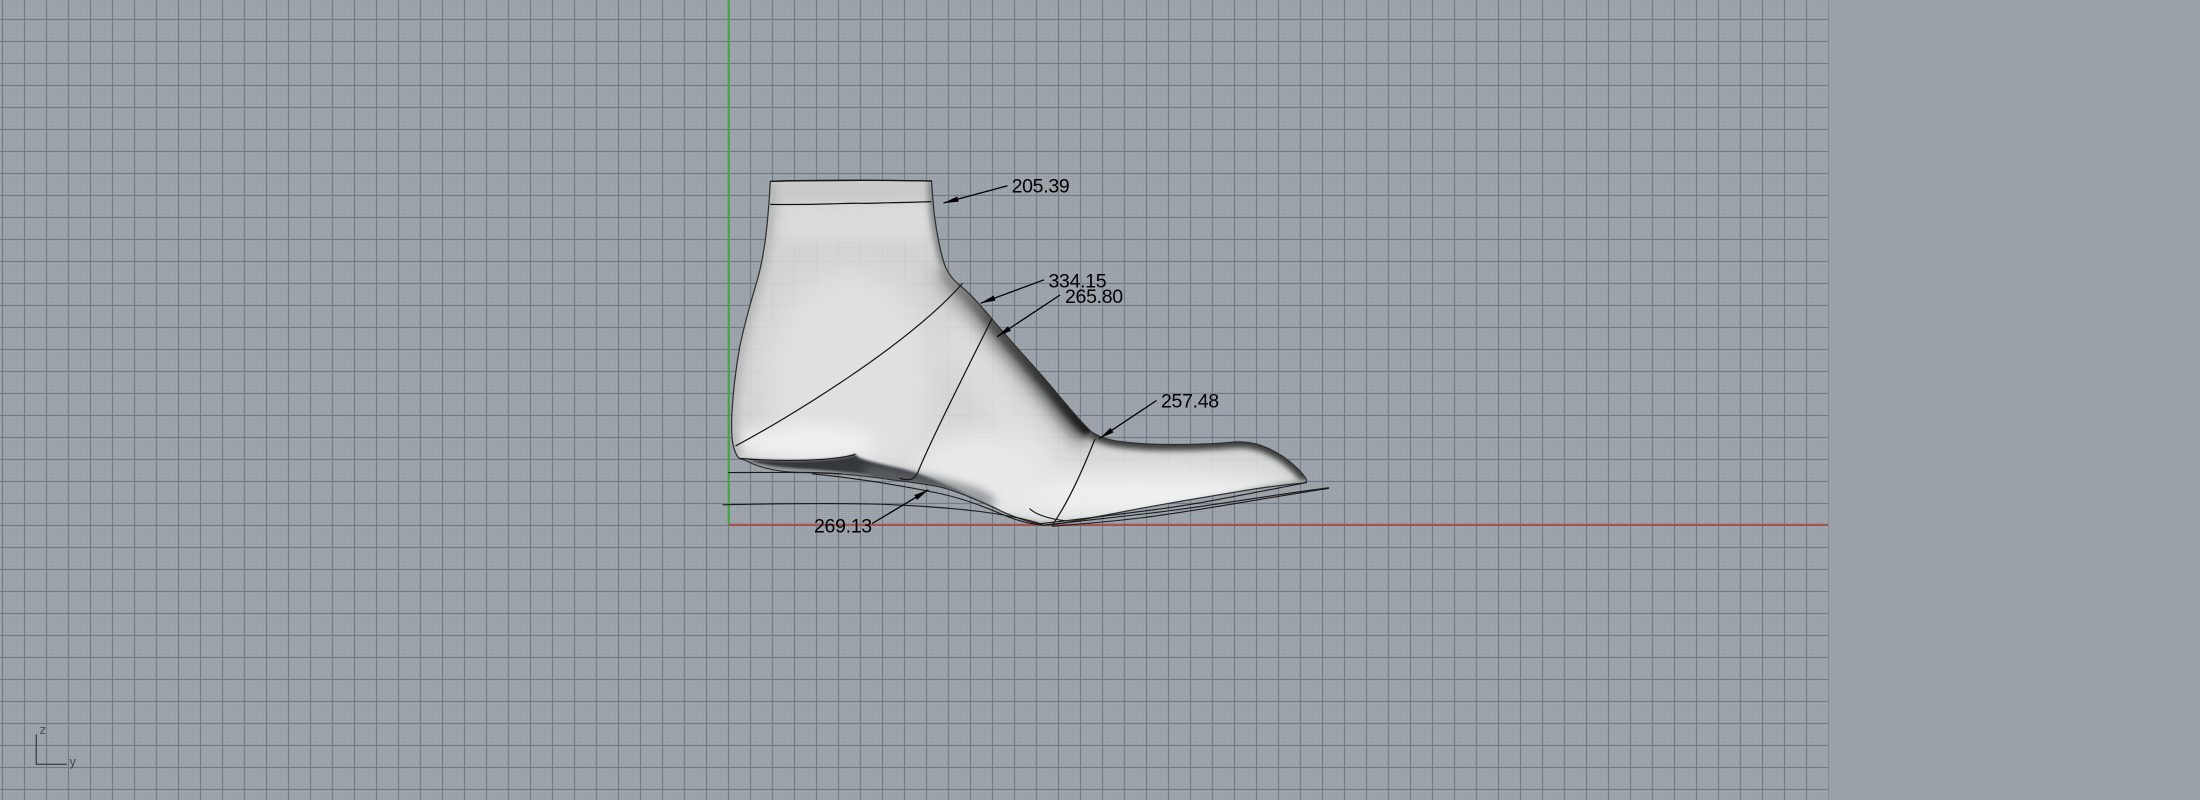 This screenshot has height=800, width=2200. What do you see at coordinates (1041, 187) in the screenshot?
I see `svg-text: 205.39` at bounding box center [1041, 187].